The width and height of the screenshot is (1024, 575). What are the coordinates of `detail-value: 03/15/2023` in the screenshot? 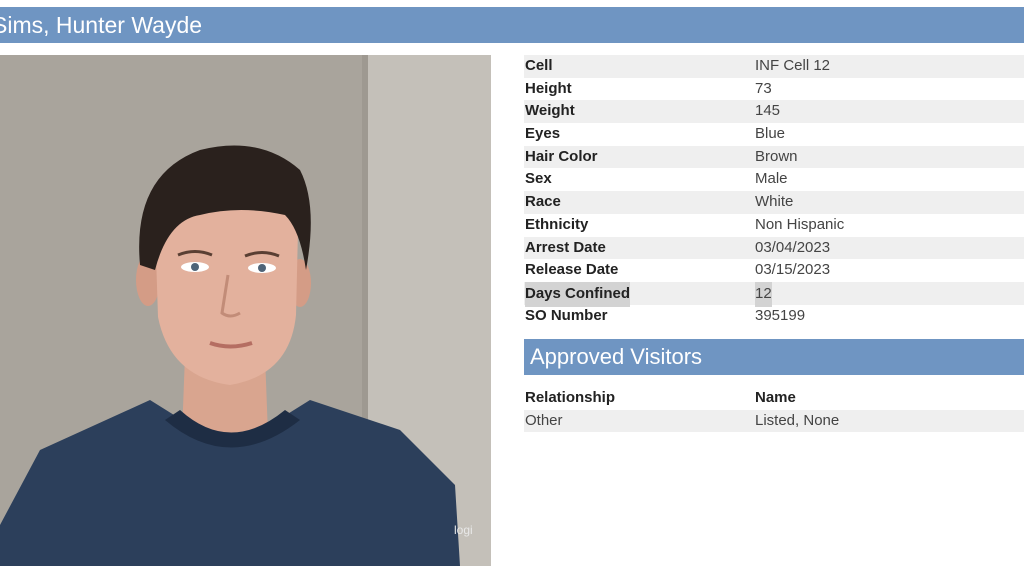 It's located at (793, 270).